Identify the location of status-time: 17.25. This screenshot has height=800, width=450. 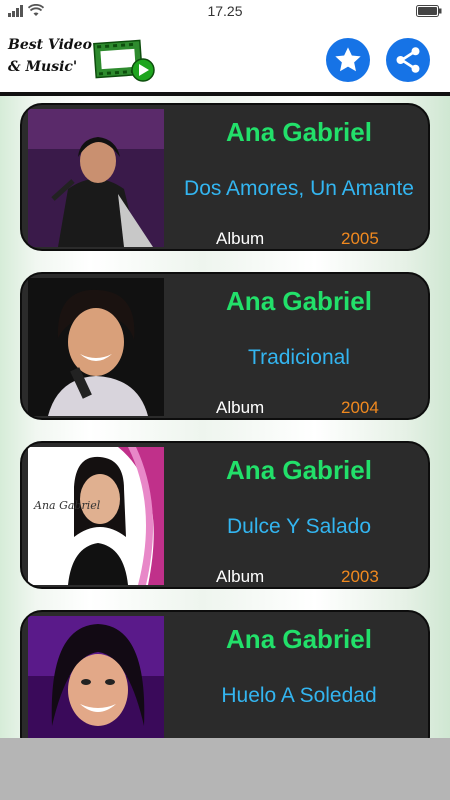
(225, 11).